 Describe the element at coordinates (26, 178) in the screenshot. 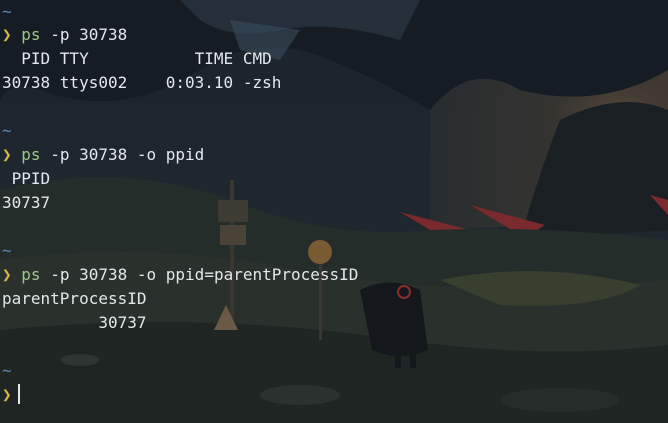

I see `output-line: PPID` at that location.